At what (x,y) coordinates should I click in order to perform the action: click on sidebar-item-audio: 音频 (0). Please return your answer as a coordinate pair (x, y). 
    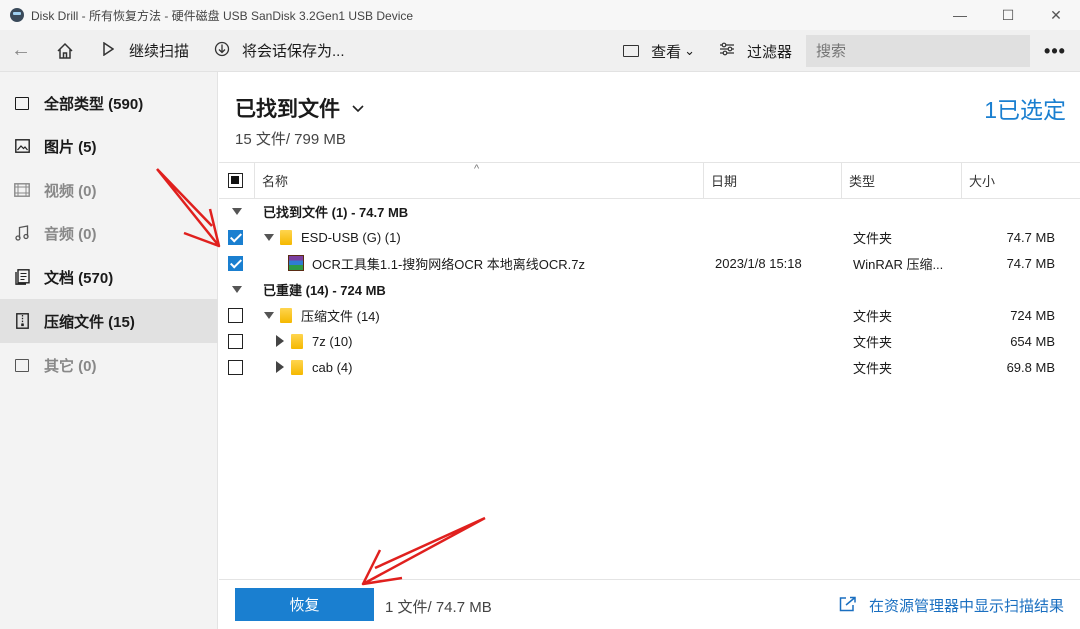
    Looking at the image, I should click on (109, 233).